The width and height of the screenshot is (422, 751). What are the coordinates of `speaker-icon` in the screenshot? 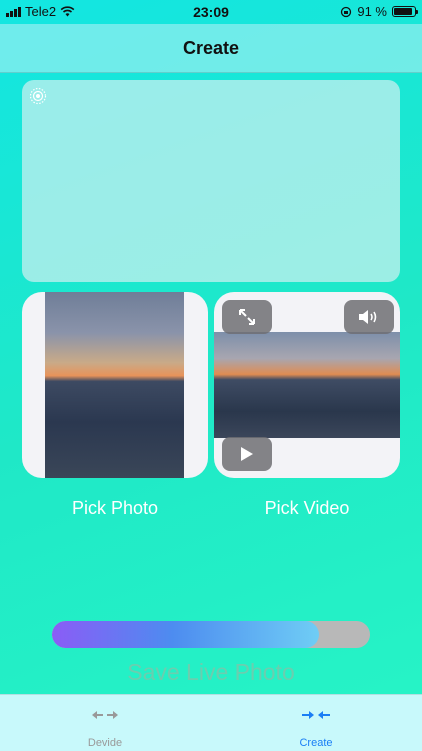 It's located at (368, 317).